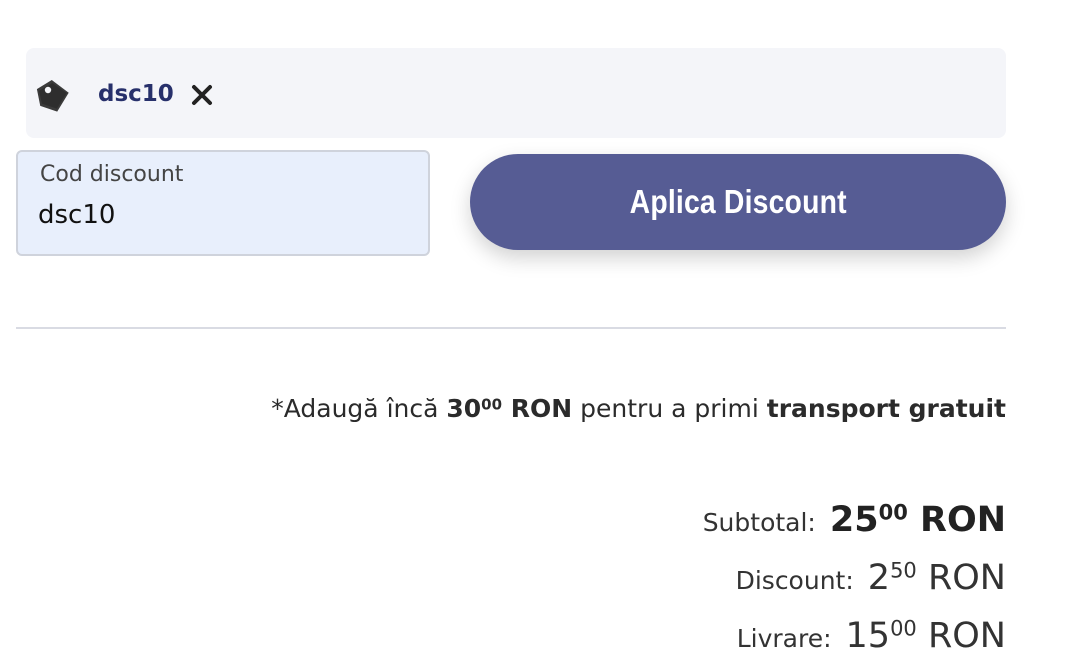  What do you see at coordinates (511, 328) in the screenshot?
I see `divider` at bounding box center [511, 328].